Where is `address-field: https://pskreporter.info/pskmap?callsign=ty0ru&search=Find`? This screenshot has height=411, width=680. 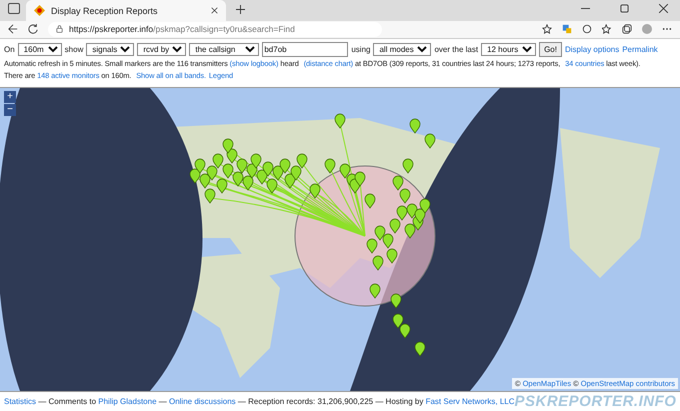
address-field: https://pskreporter.info/pskmap?callsign=ty0ru&search=Find is located at coordinates (215, 29).